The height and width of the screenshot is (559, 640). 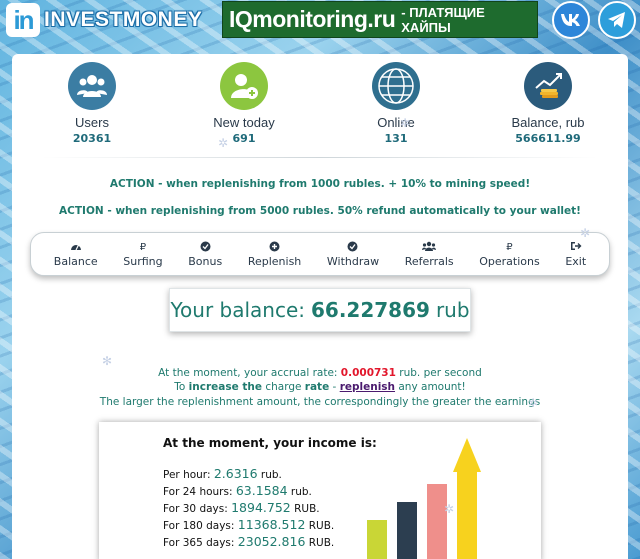 I want to click on stat-online-value: 131, so click(x=396, y=138).